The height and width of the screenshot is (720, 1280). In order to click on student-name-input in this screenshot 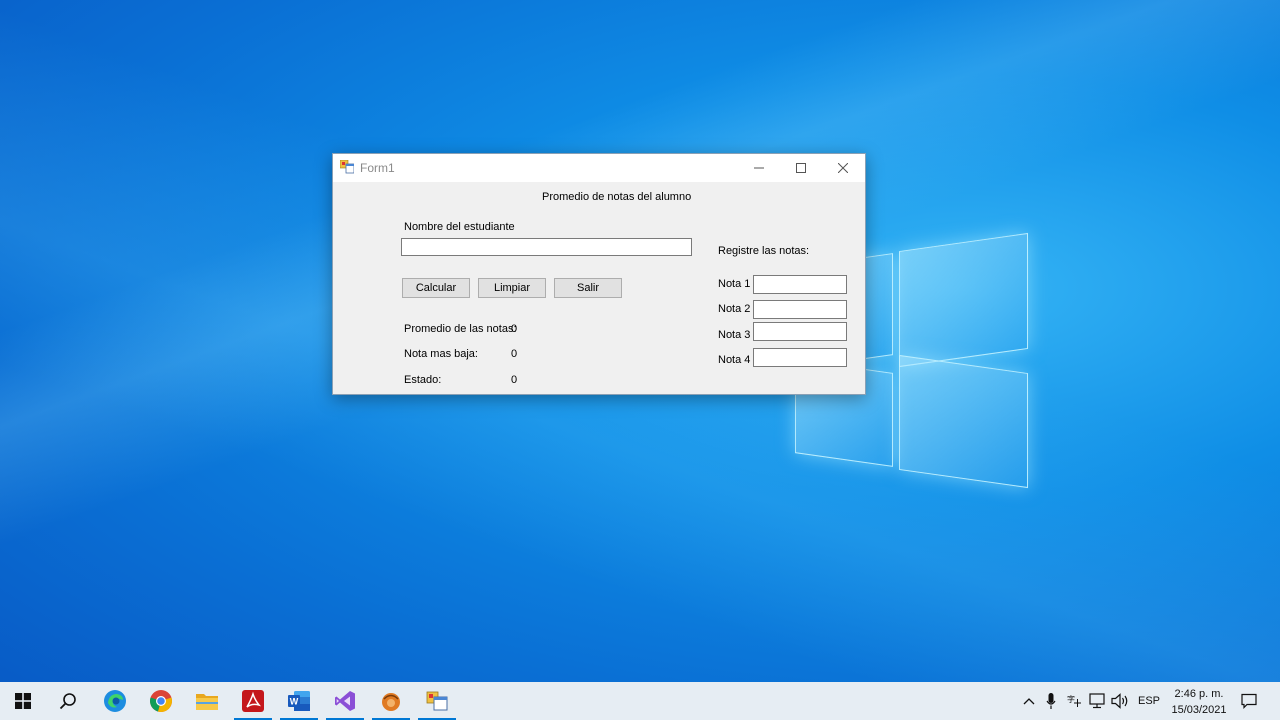, I will do `click(546, 247)`.